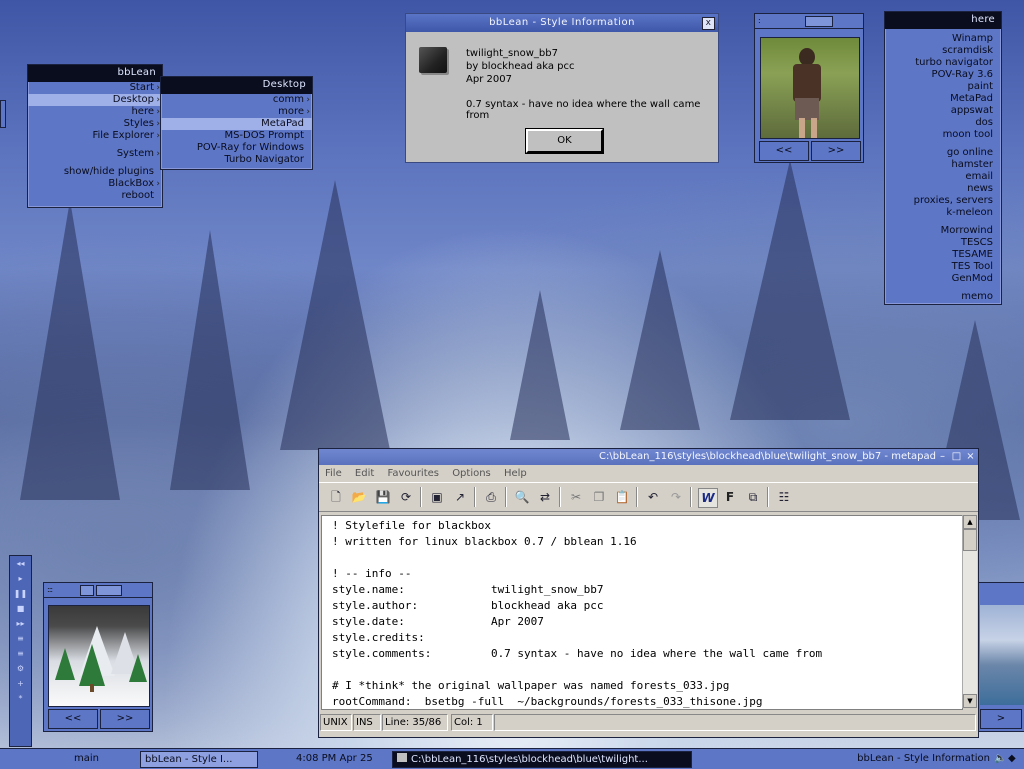  Describe the element at coordinates (969, 611) in the screenshot. I see `vertical-scrollbar: ▲ ▼` at that location.